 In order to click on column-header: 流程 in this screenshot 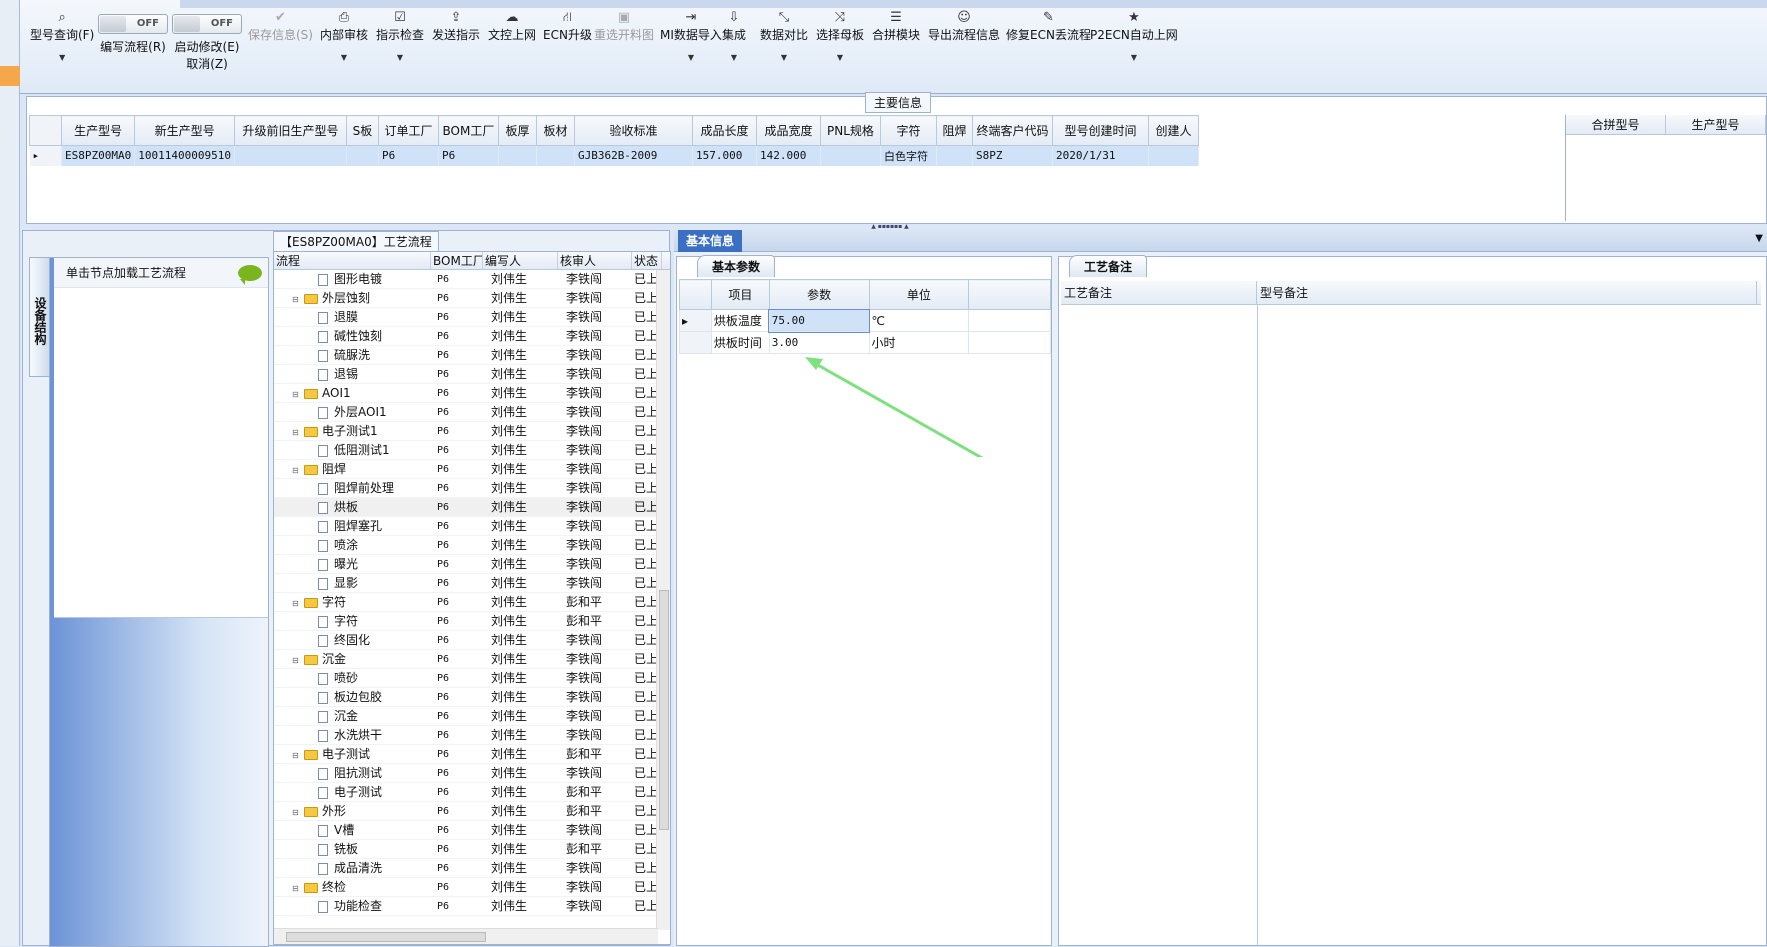, I will do `click(352, 260)`.